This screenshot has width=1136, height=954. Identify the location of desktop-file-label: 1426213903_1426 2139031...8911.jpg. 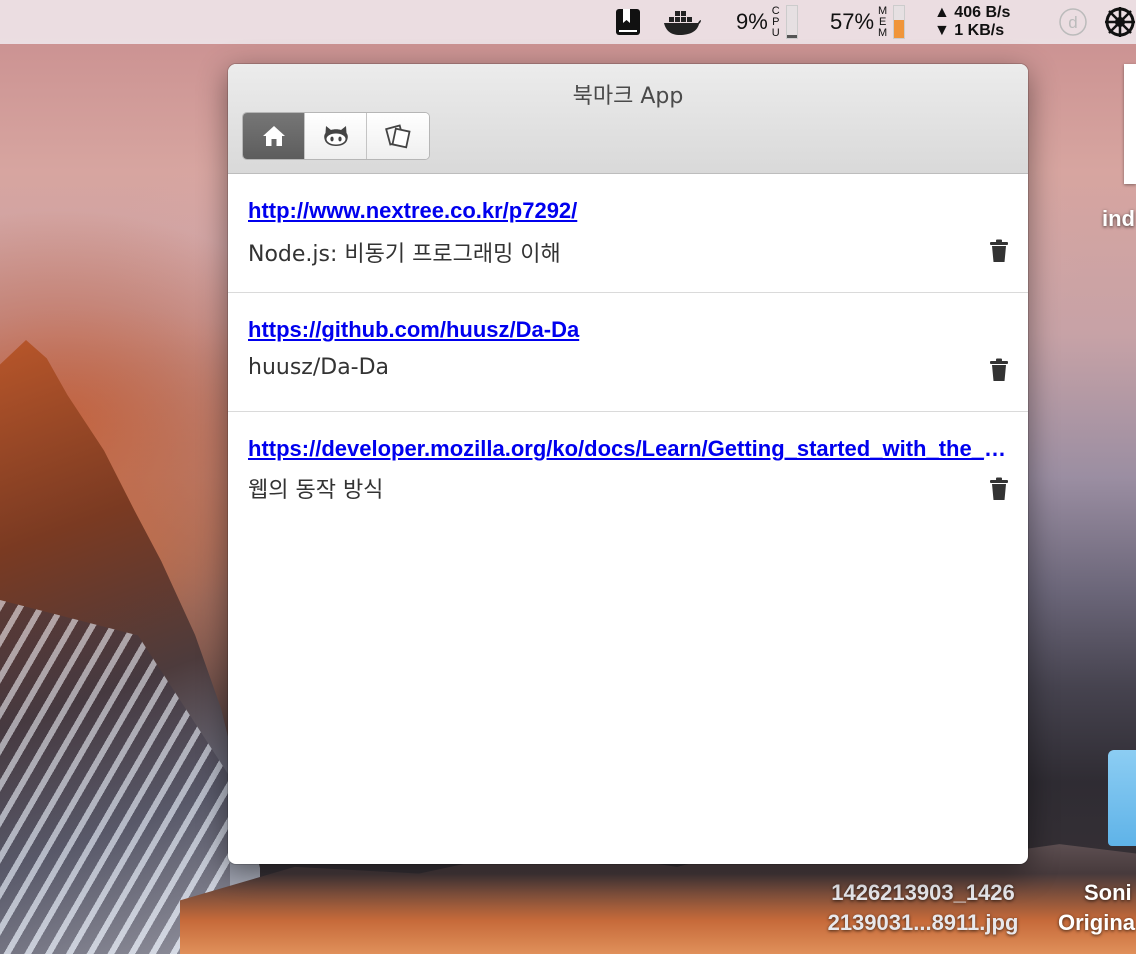
(923, 908).